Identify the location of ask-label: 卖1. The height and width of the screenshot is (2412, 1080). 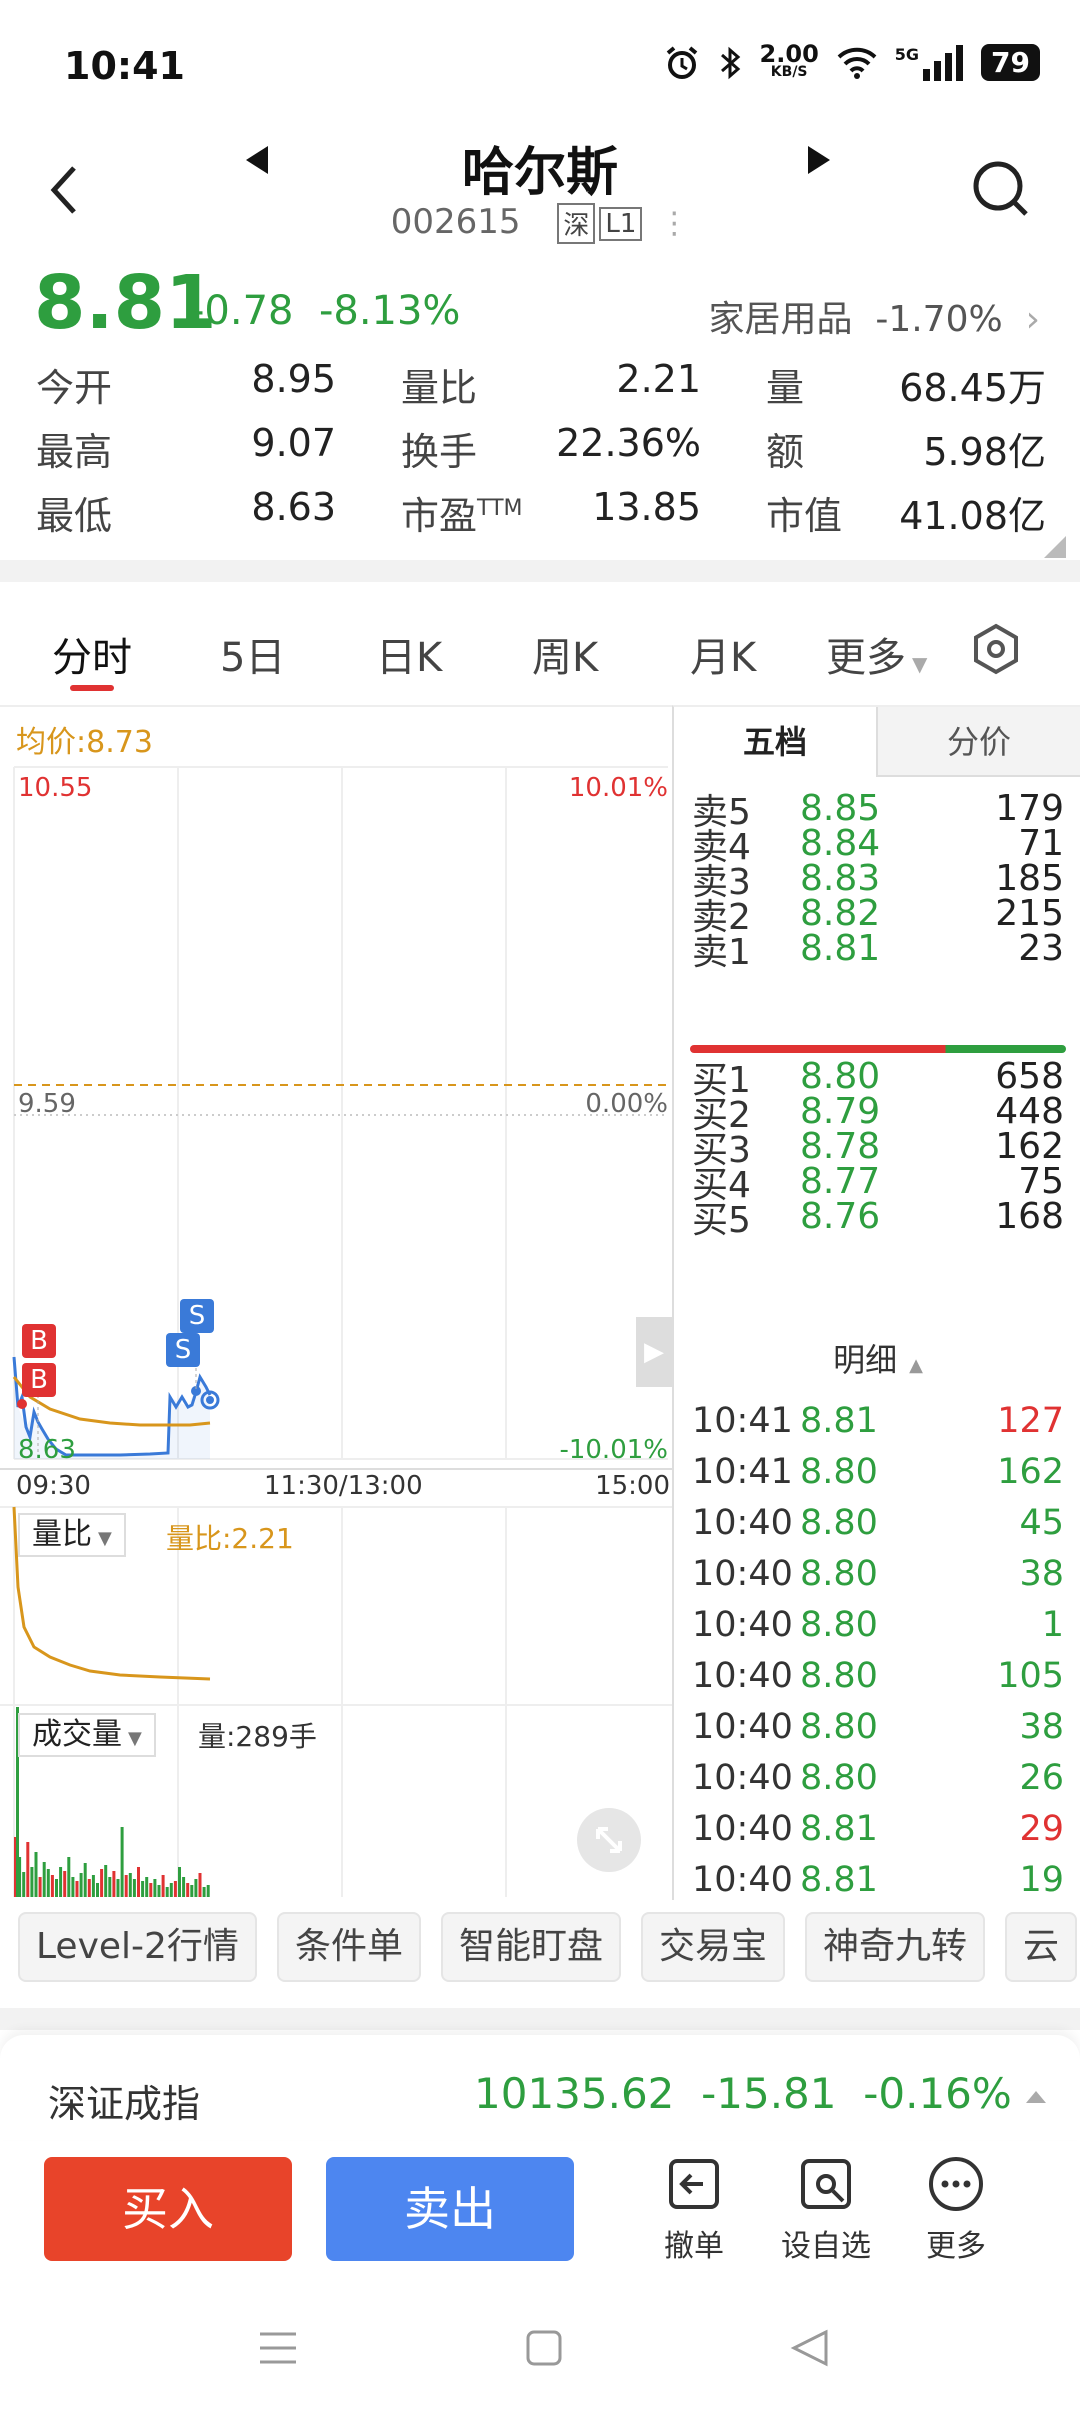
(721, 952).